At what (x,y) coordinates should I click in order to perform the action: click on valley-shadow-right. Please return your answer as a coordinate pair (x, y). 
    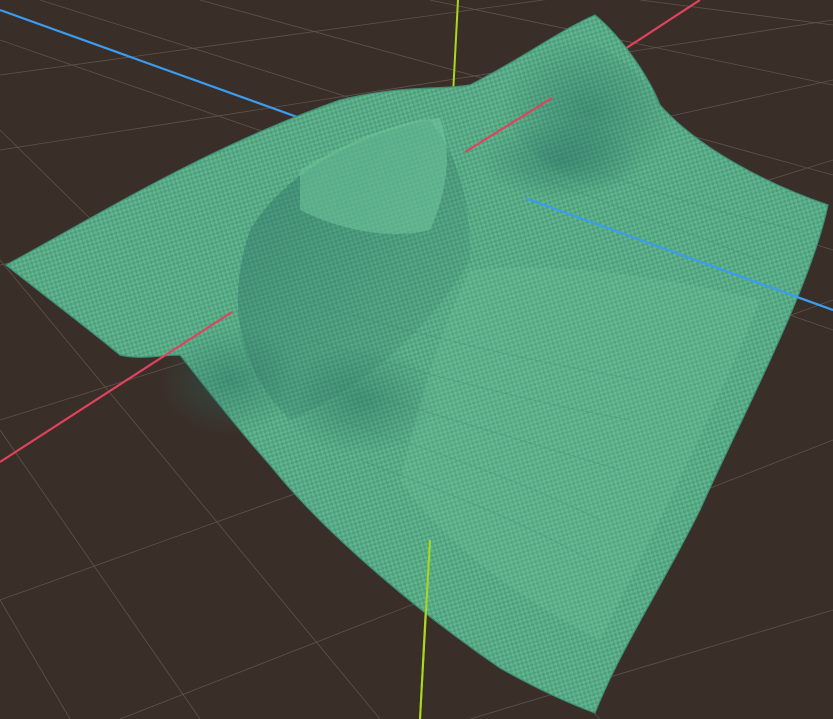
    Looking at the image, I should click on (560, 160).